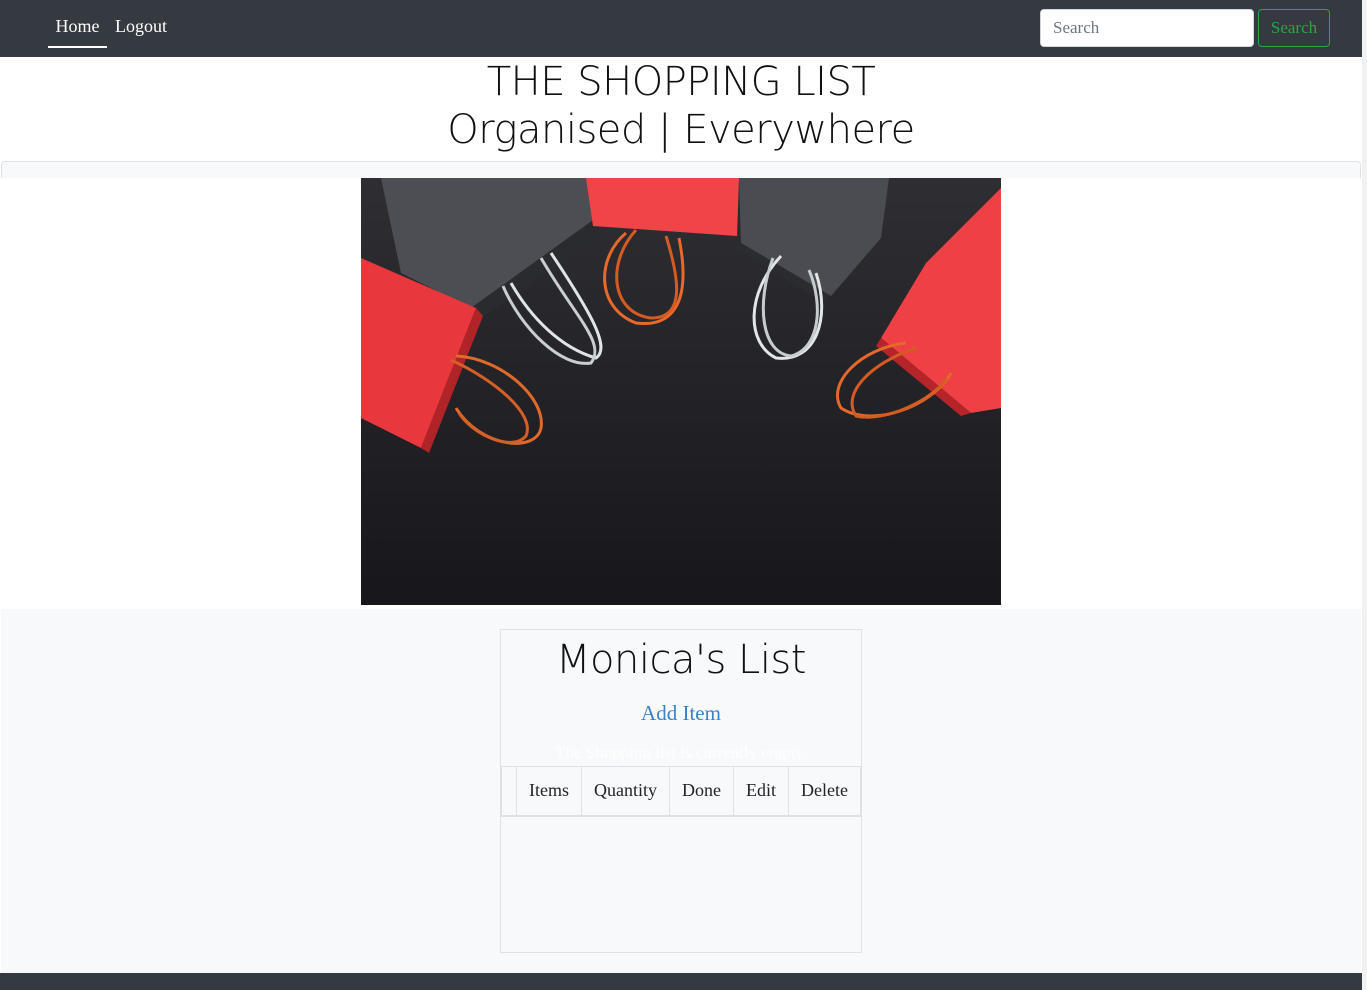 The image size is (1367, 990). What do you see at coordinates (141, 28) in the screenshot?
I see `nav-logout-link: Logout` at bounding box center [141, 28].